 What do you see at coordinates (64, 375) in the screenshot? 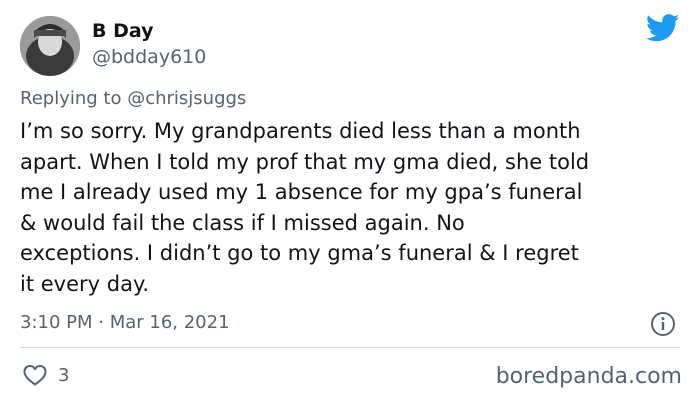
I see `like-count: 3` at bounding box center [64, 375].